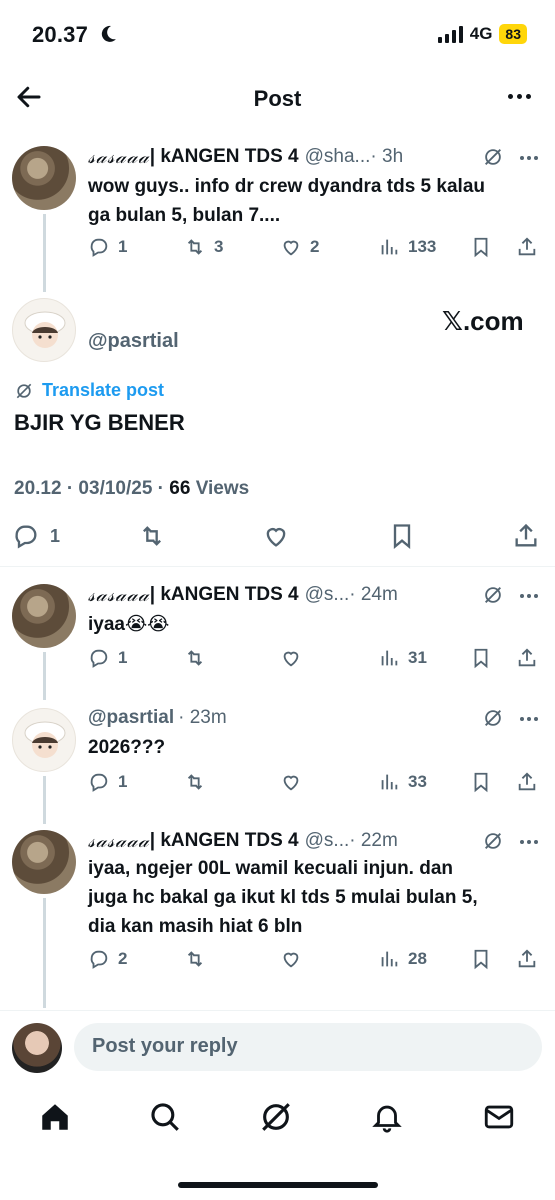  Describe the element at coordinates (519, 96) in the screenshot. I see `more-icon` at that location.